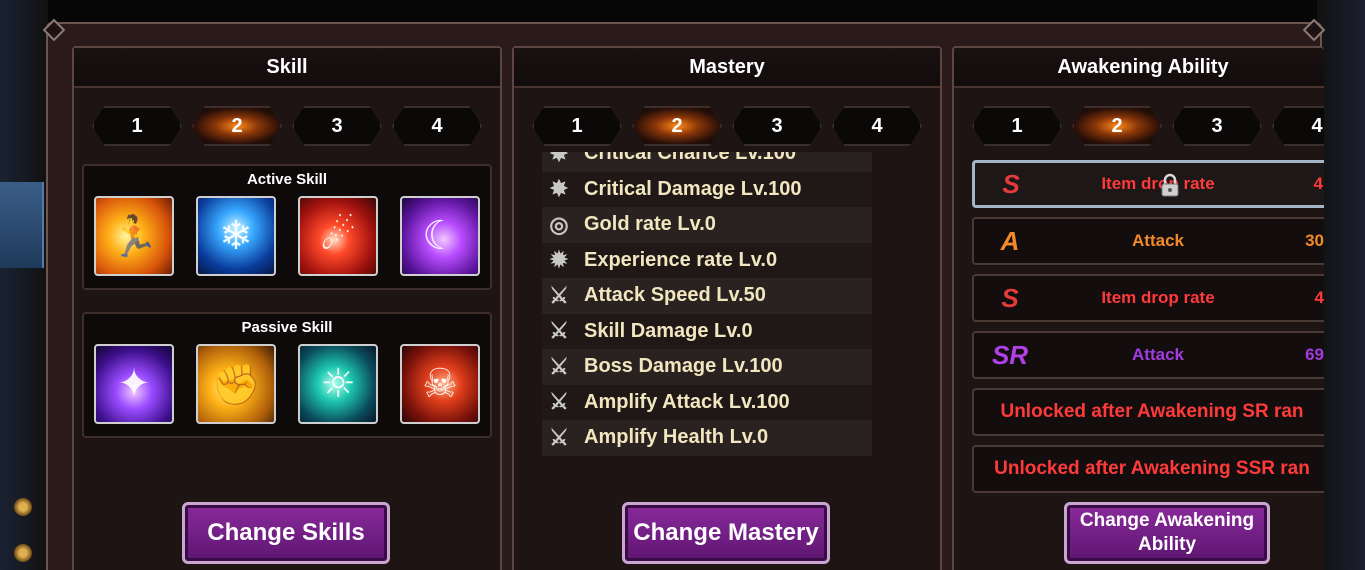 This screenshot has width=1365, height=570. I want to click on mastery-item-label: Attack Speed Lv.50, so click(675, 295).